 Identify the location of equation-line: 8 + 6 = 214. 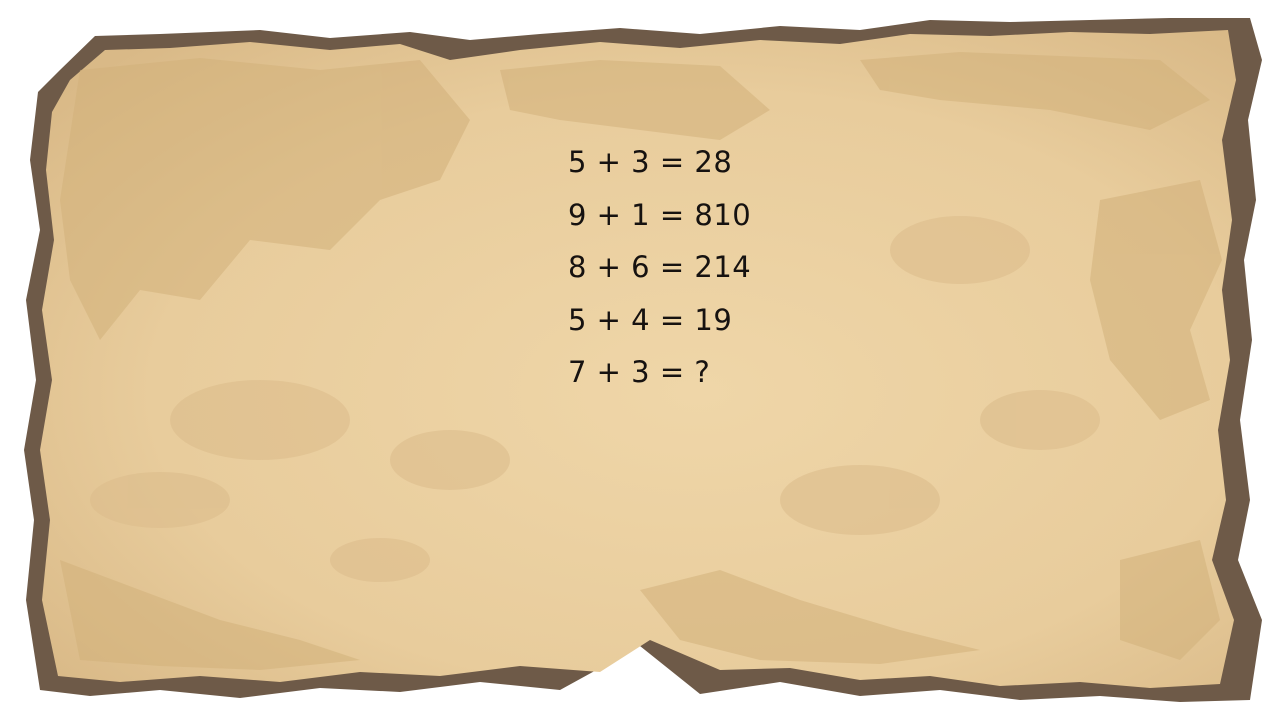
(660, 267).